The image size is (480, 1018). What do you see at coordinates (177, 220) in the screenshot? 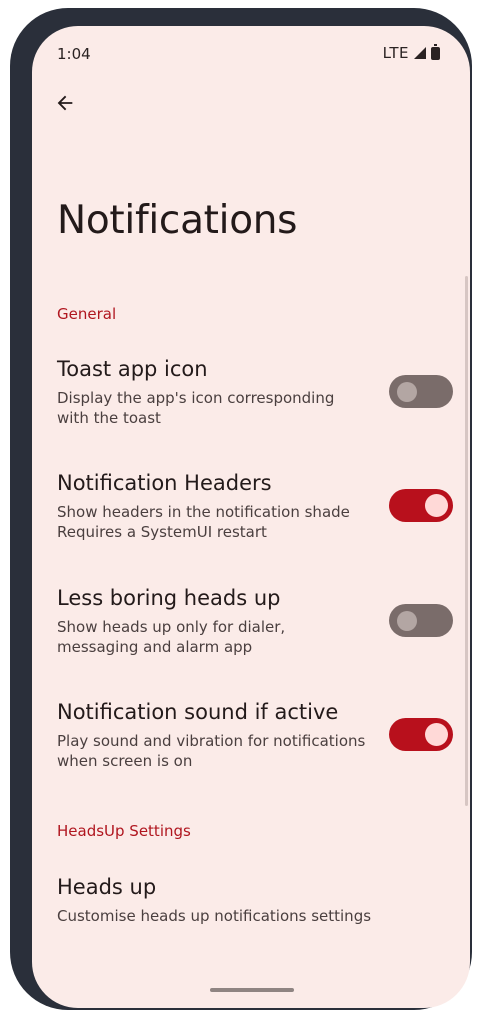
I see `page-title: Notifications` at bounding box center [177, 220].